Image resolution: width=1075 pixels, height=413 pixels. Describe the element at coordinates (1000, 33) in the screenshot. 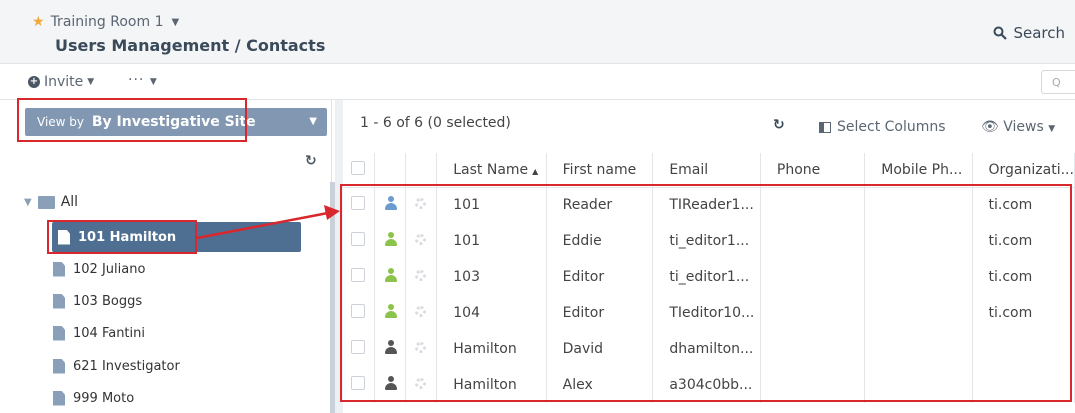

I see `search-icon` at that location.